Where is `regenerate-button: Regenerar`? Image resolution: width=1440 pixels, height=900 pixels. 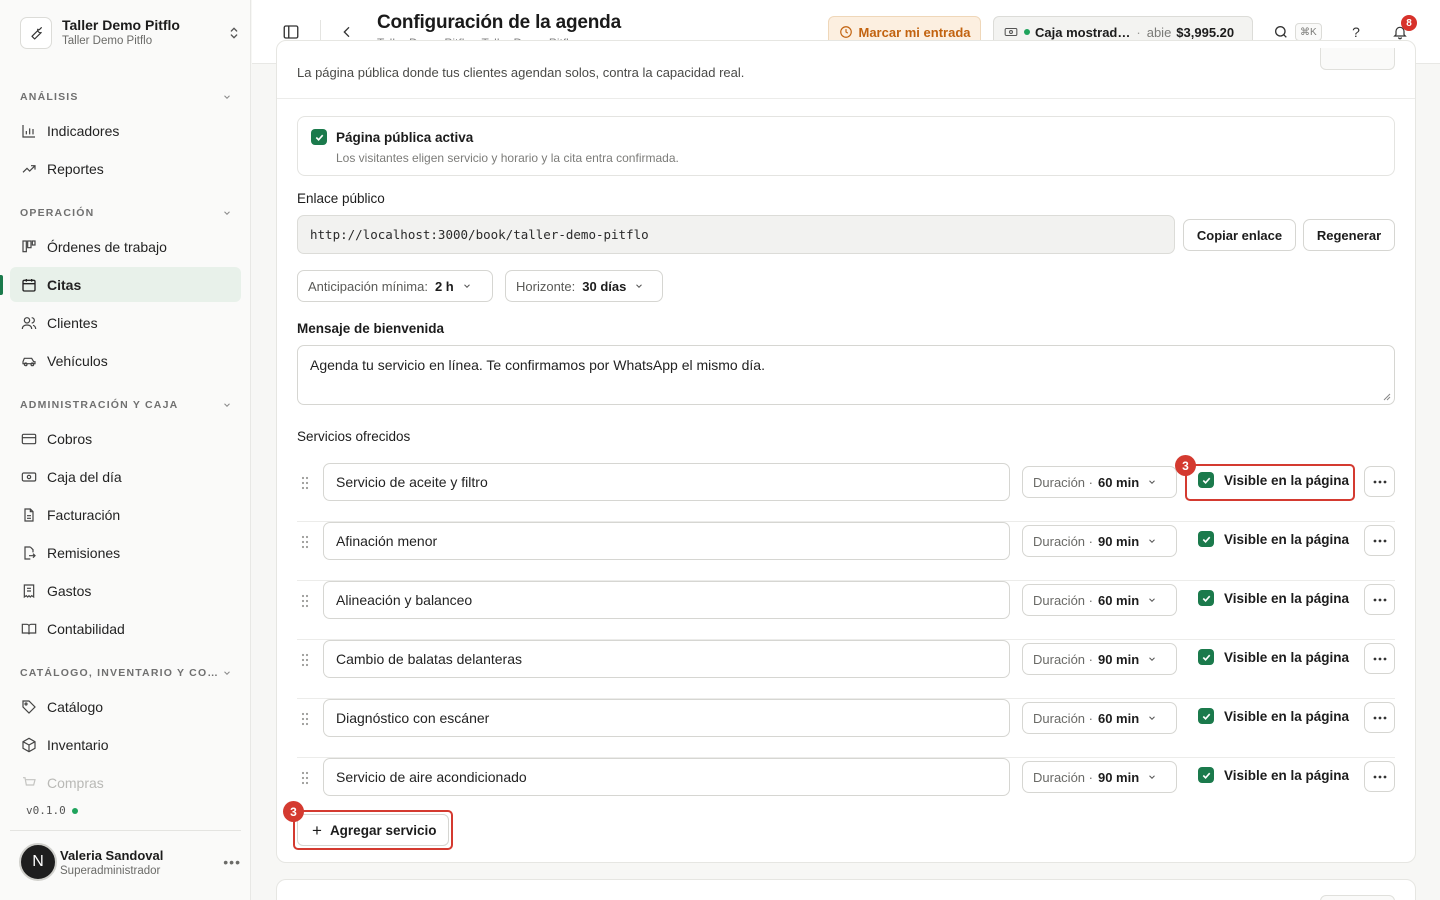
regenerate-button: Regenerar is located at coordinates (1349, 235).